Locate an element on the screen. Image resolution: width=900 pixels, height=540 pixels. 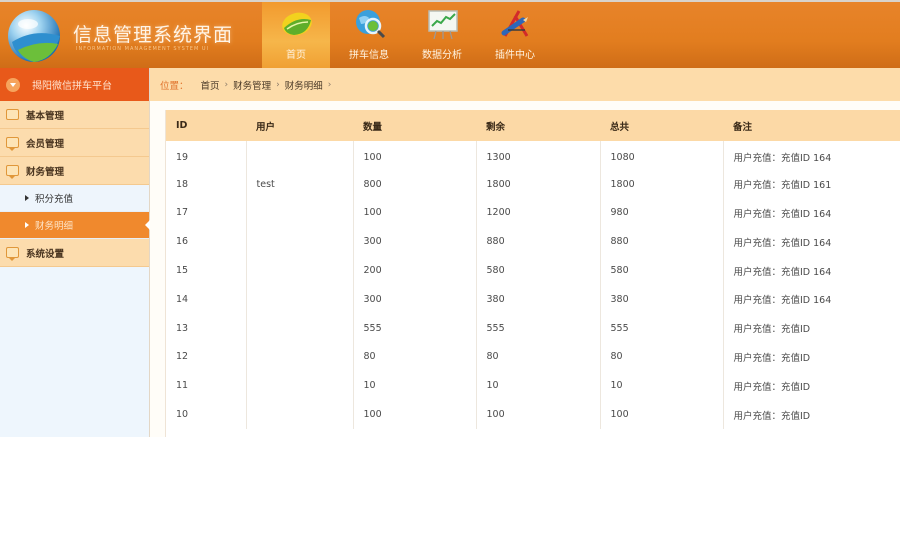
cell-total: 1800 is located at coordinates (661, 184).